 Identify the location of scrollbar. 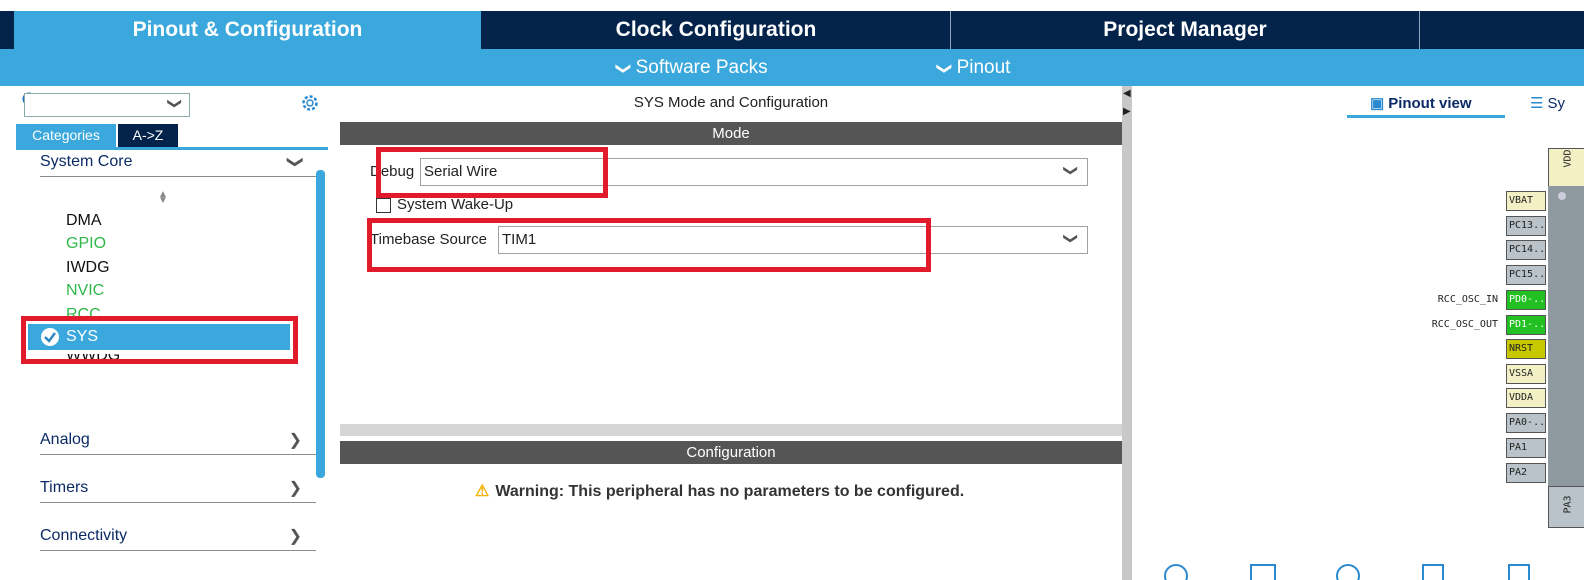
(320, 324).